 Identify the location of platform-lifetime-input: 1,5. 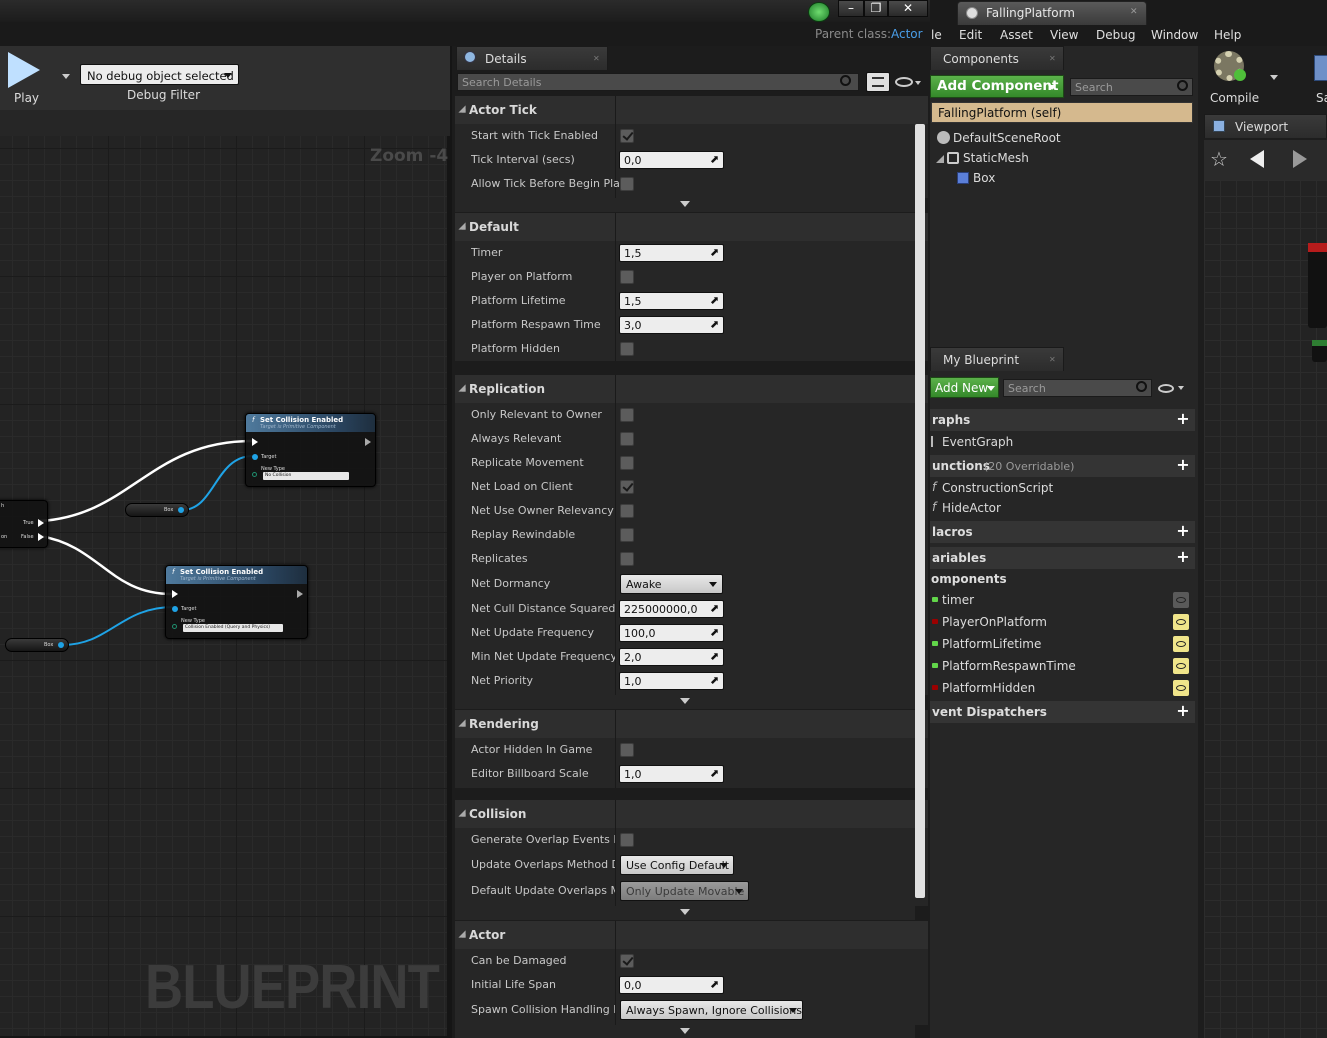
(671, 301).